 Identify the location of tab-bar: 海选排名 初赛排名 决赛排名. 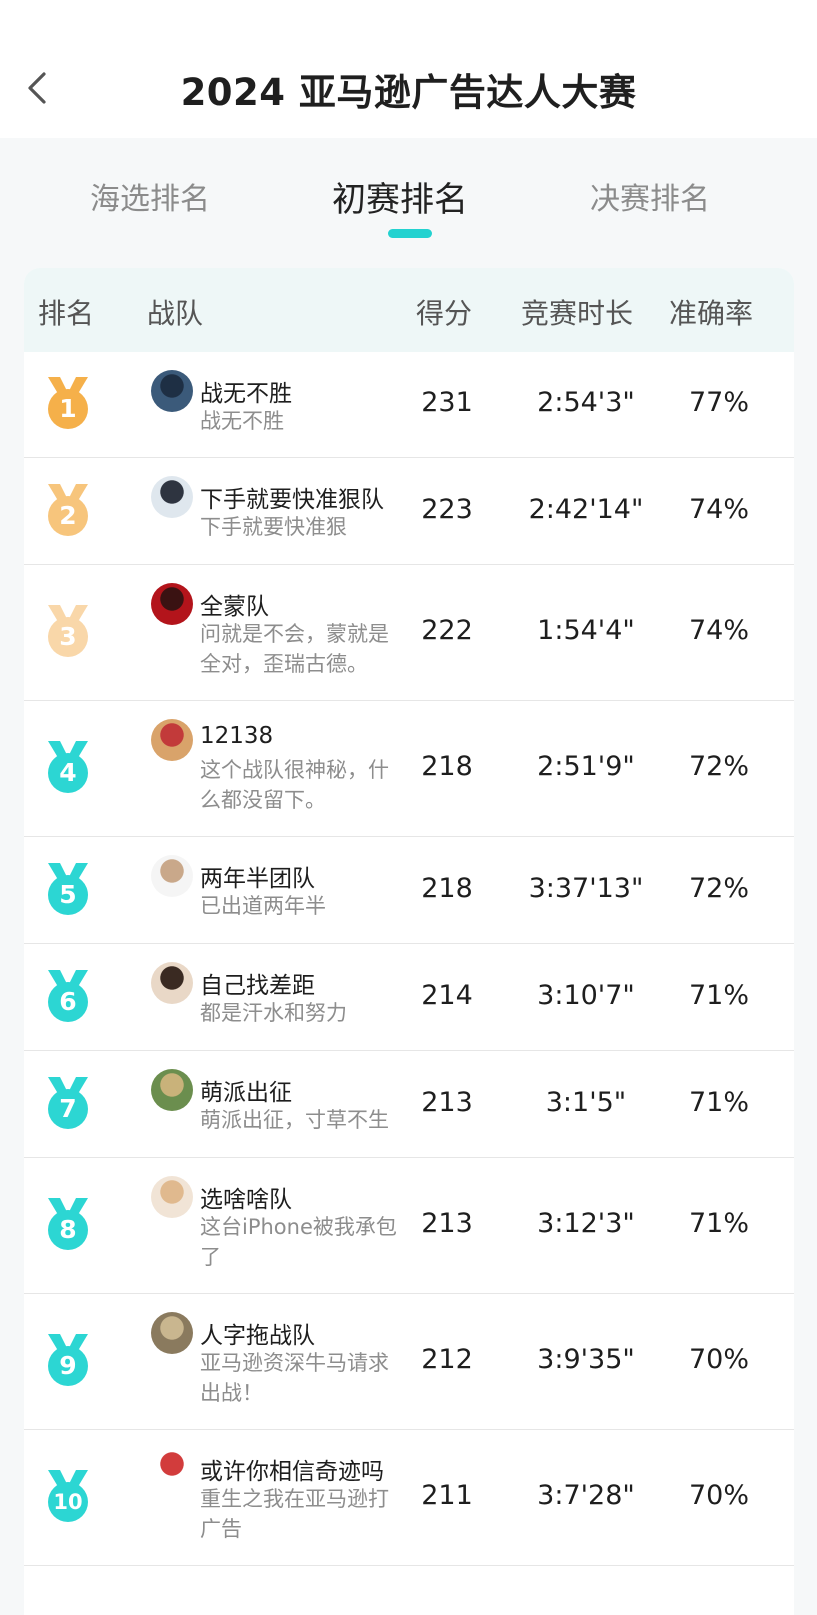
(409, 203).